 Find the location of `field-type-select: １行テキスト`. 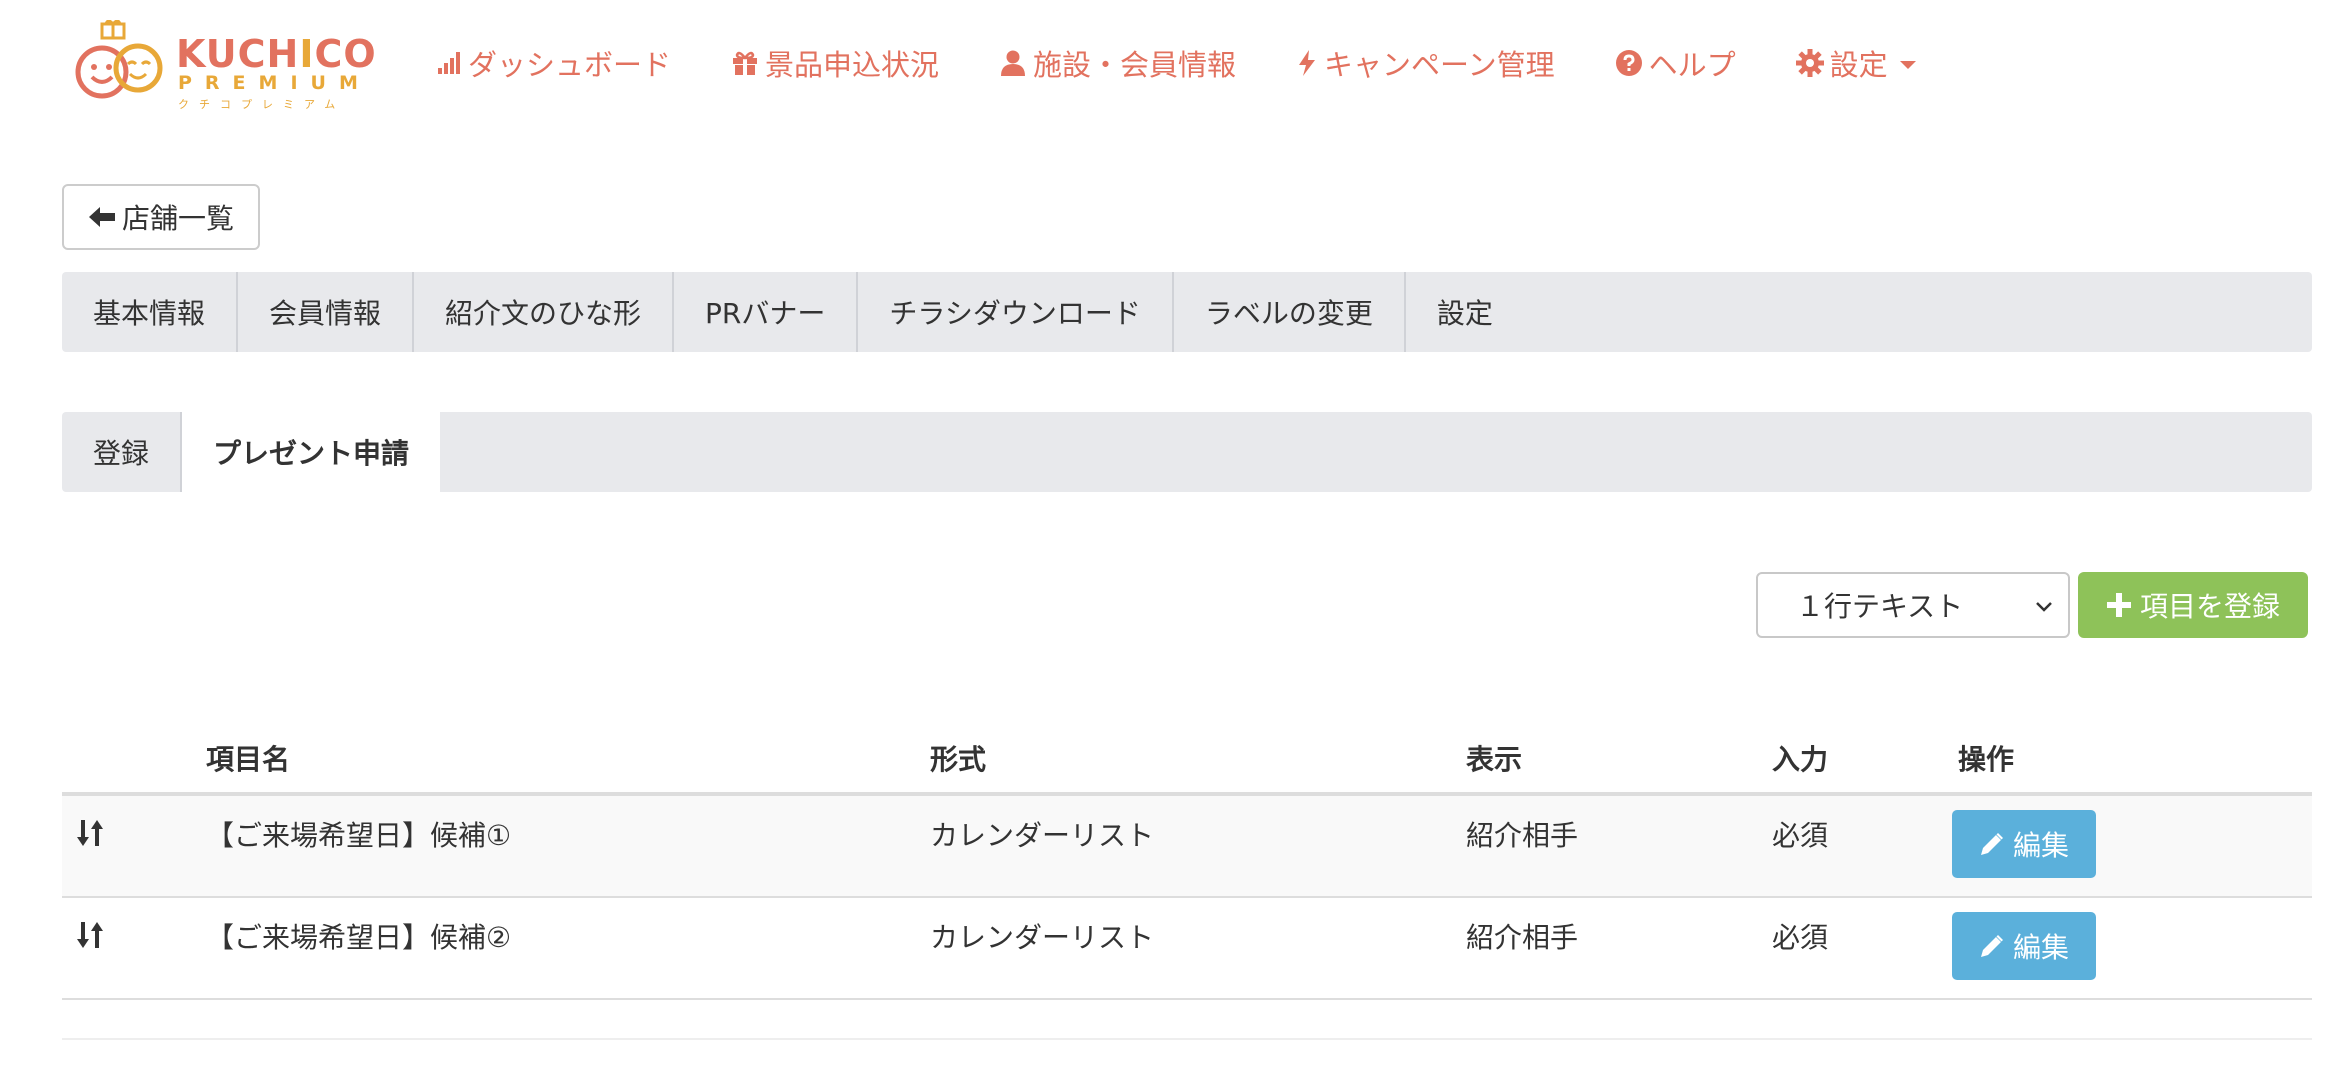

field-type-select: １行テキスト is located at coordinates (1913, 605).